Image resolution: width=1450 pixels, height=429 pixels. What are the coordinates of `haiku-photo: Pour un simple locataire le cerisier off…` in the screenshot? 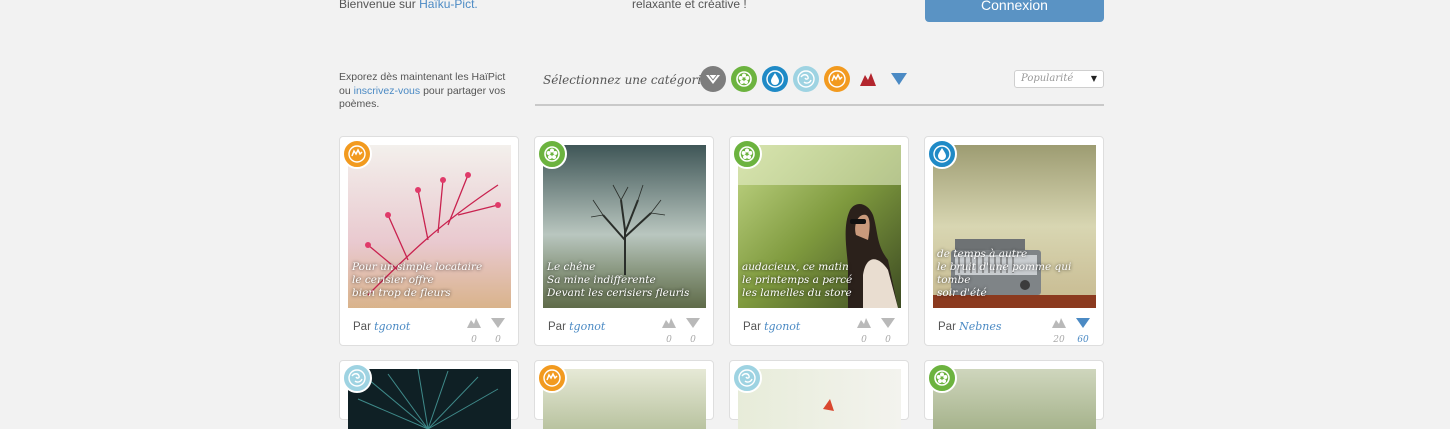 It's located at (429, 226).